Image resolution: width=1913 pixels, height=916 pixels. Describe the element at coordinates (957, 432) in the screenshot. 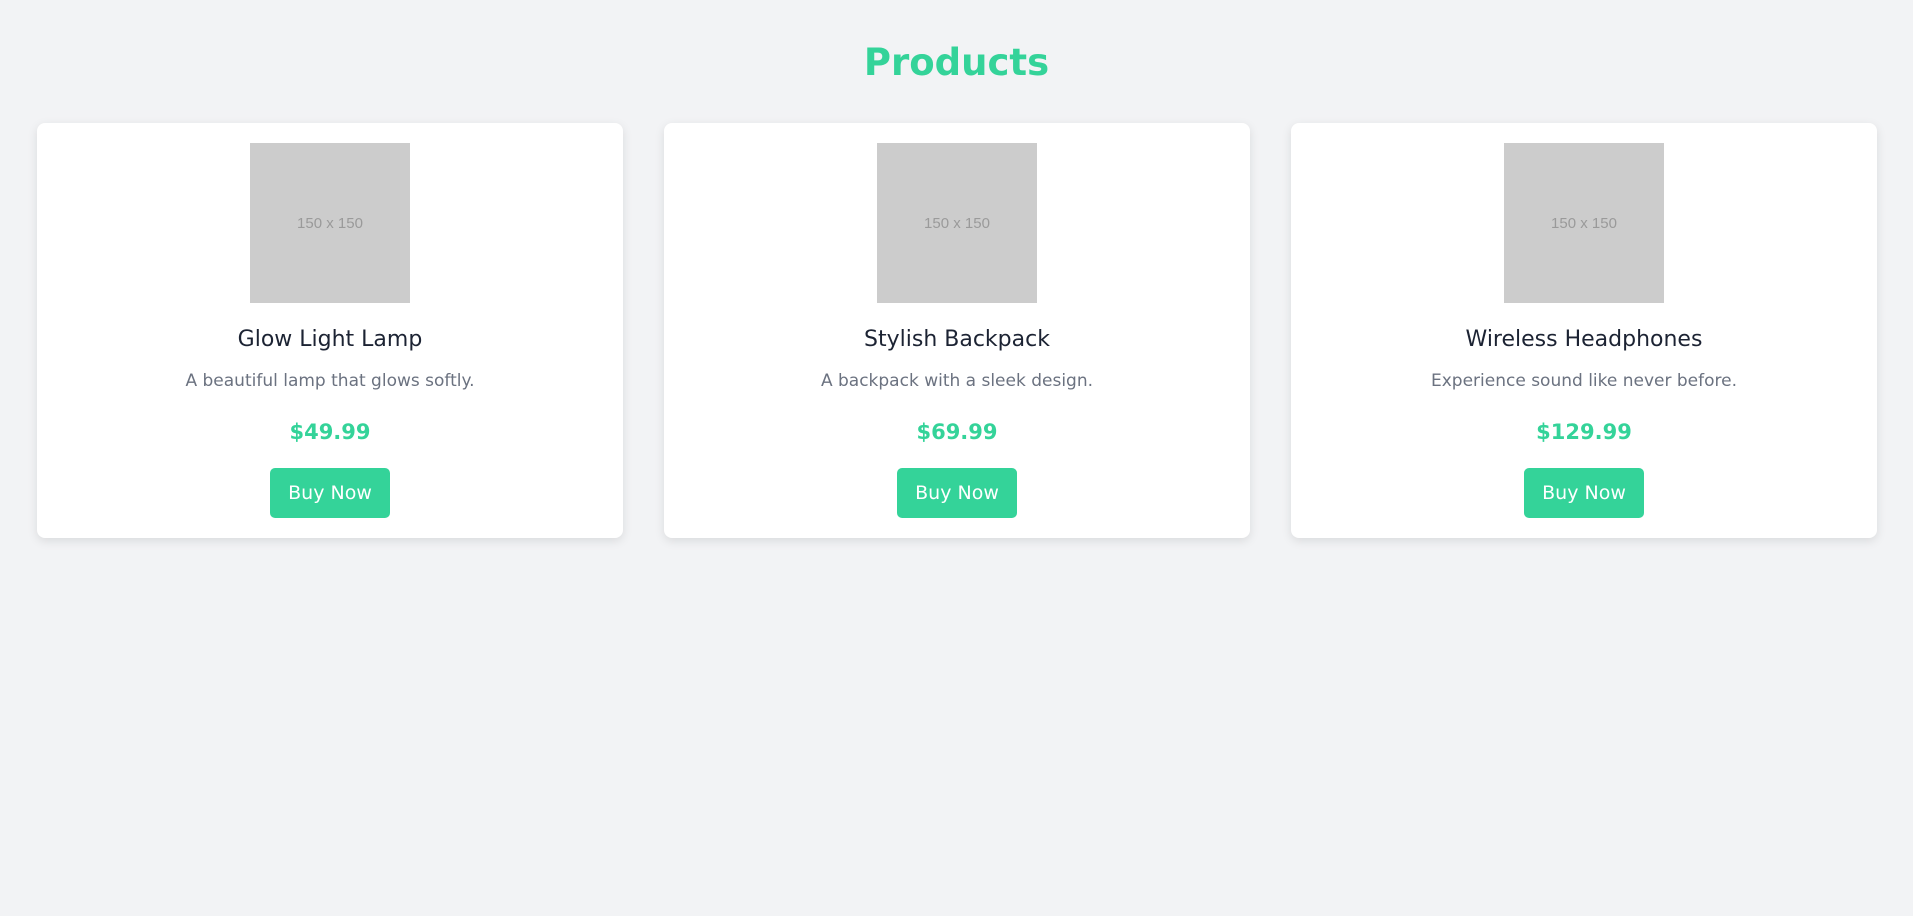

I see `product-price: $69.99` at that location.